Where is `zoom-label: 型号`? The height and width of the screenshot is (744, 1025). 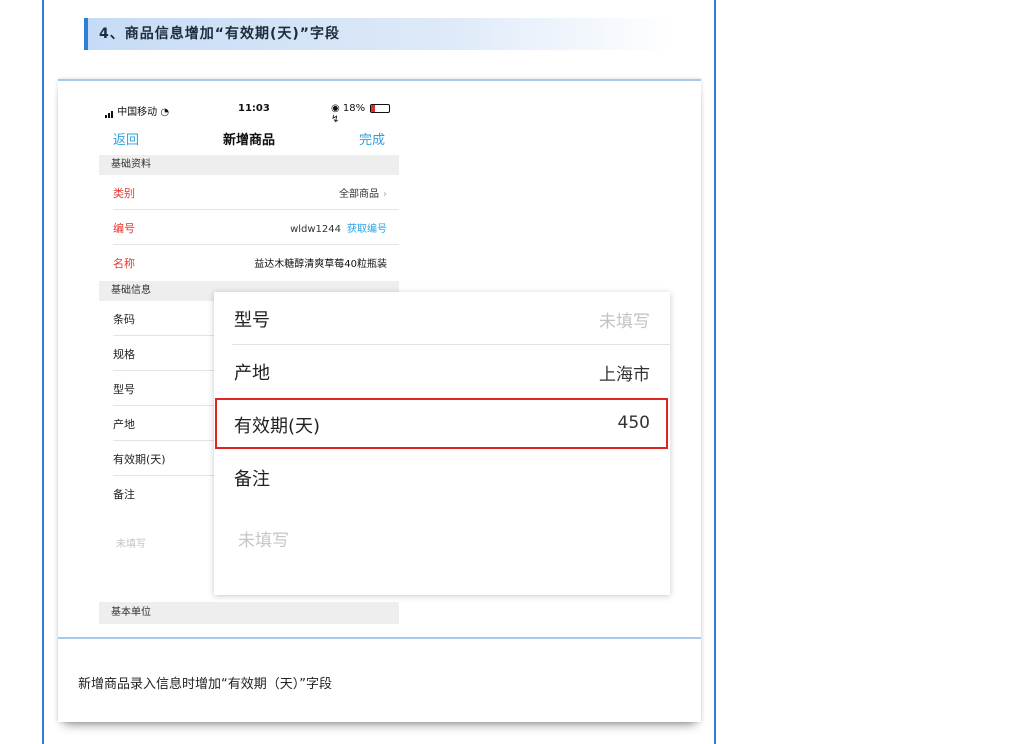
zoom-label: 型号 is located at coordinates (252, 320).